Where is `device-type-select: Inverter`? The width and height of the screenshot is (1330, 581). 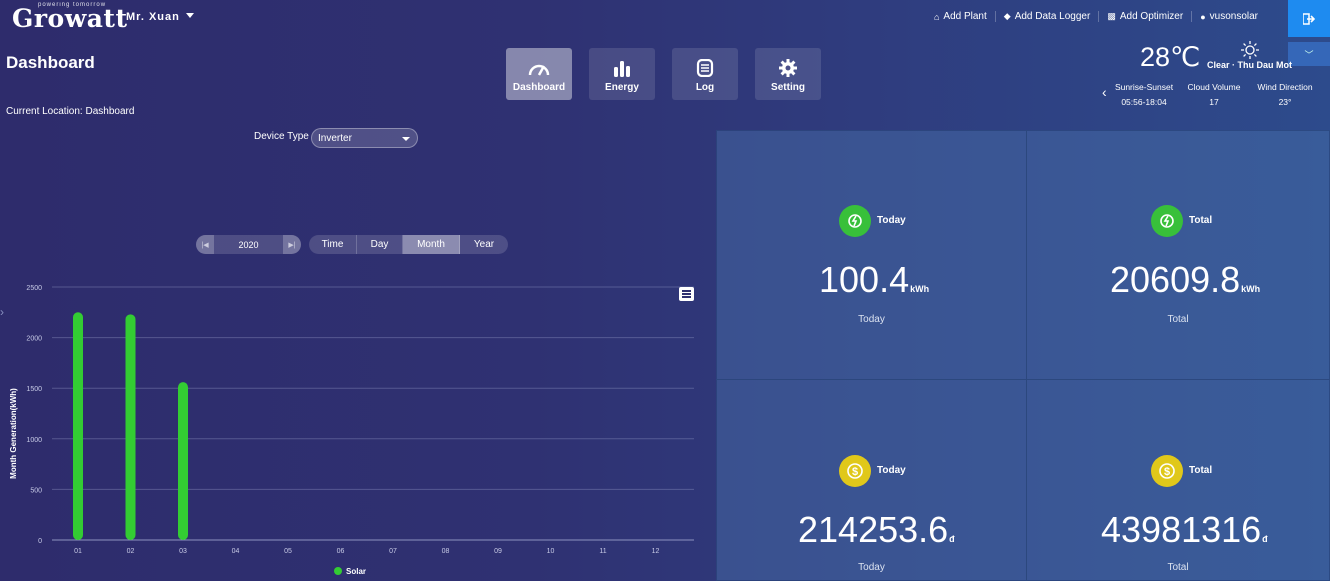
device-type-select: Inverter is located at coordinates (364, 138).